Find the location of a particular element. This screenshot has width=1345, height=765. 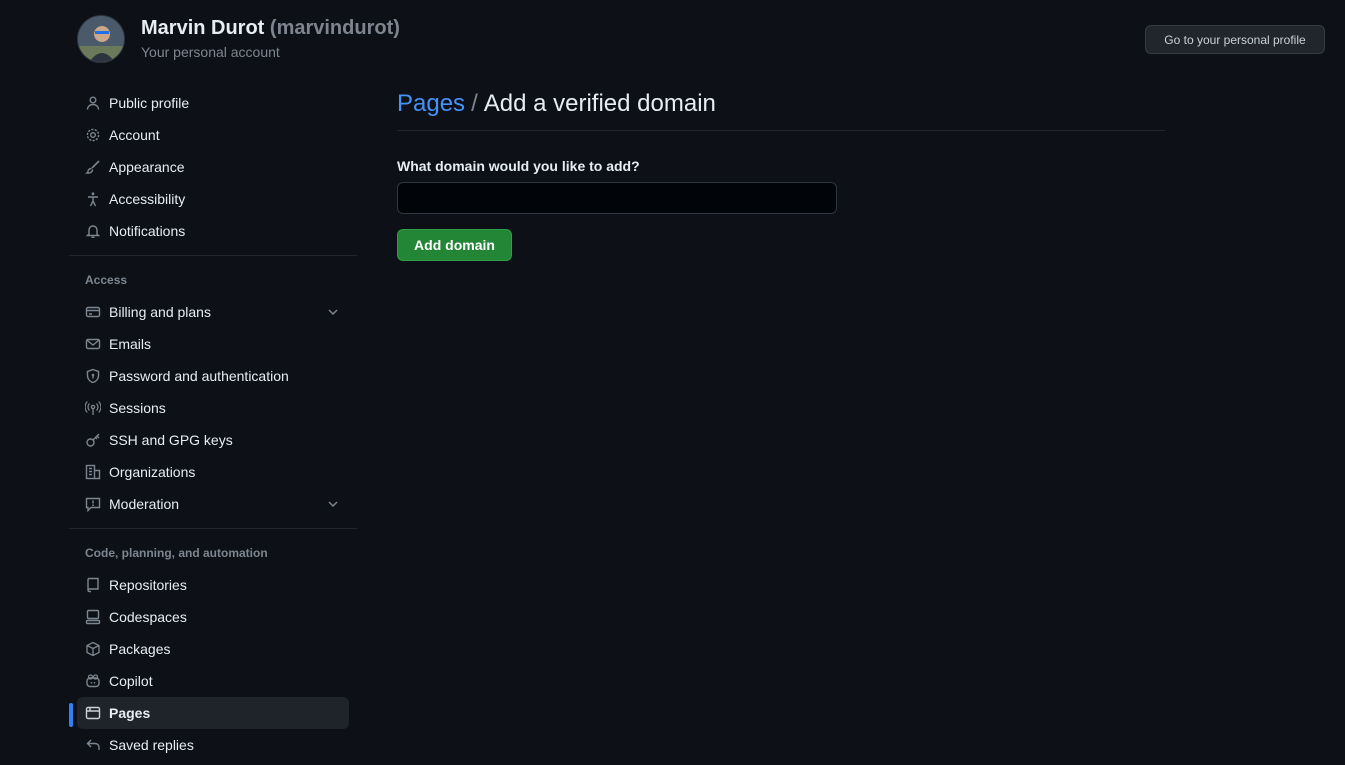

sidebar-item-label: Pages is located at coordinates (130, 713).